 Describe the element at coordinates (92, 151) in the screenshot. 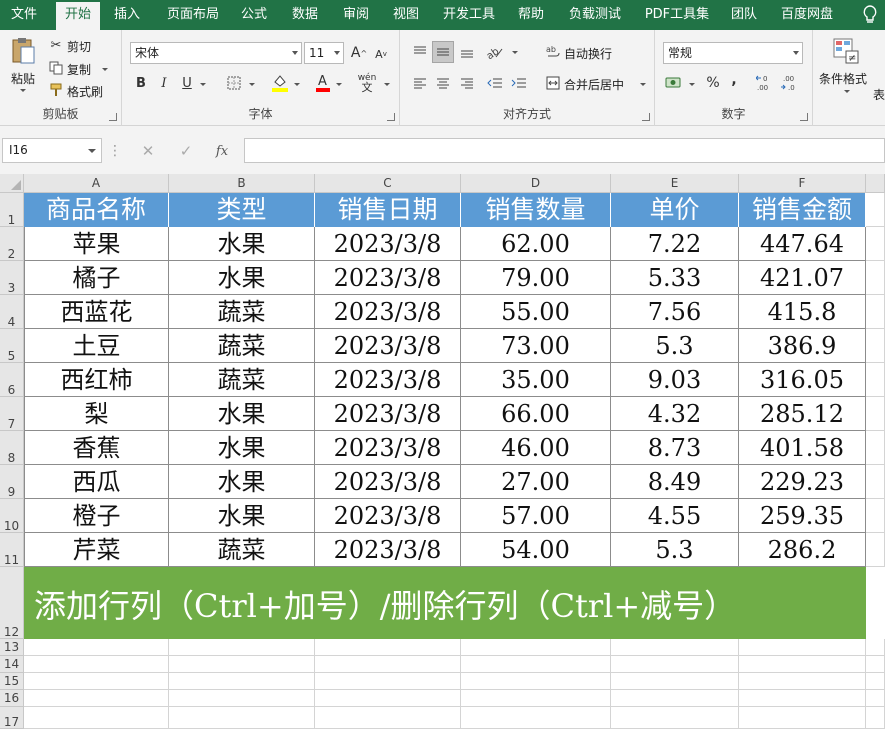

I see `name-box-dropdown-icon` at that location.